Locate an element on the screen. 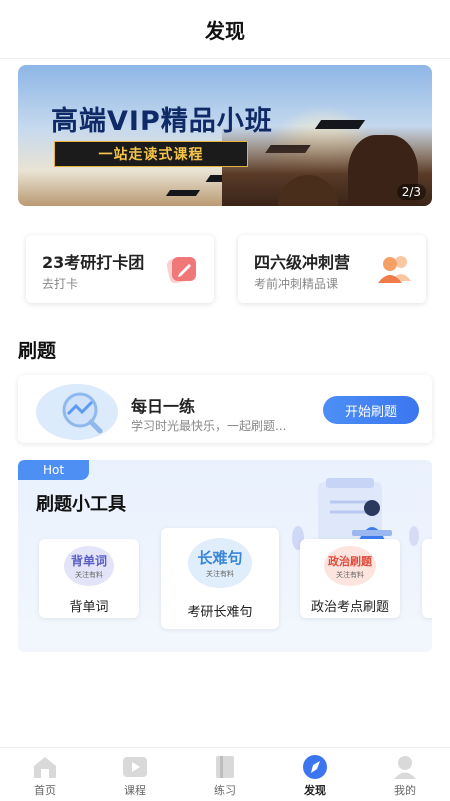 The height and width of the screenshot is (801, 450). badge-text: 长难句 is located at coordinates (220, 558).